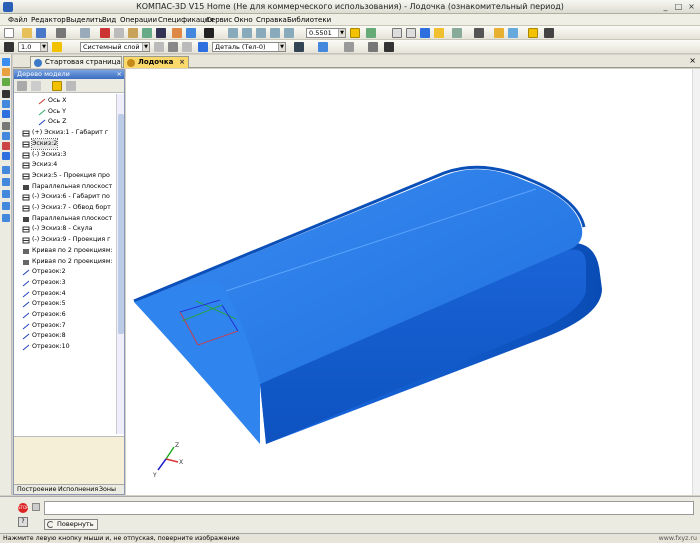 The width and height of the screenshot is (700, 543). What do you see at coordinates (115, 47) in the screenshot?
I see `layer-combo: Системный слой (0) ▼` at bounding box center [115, 47].